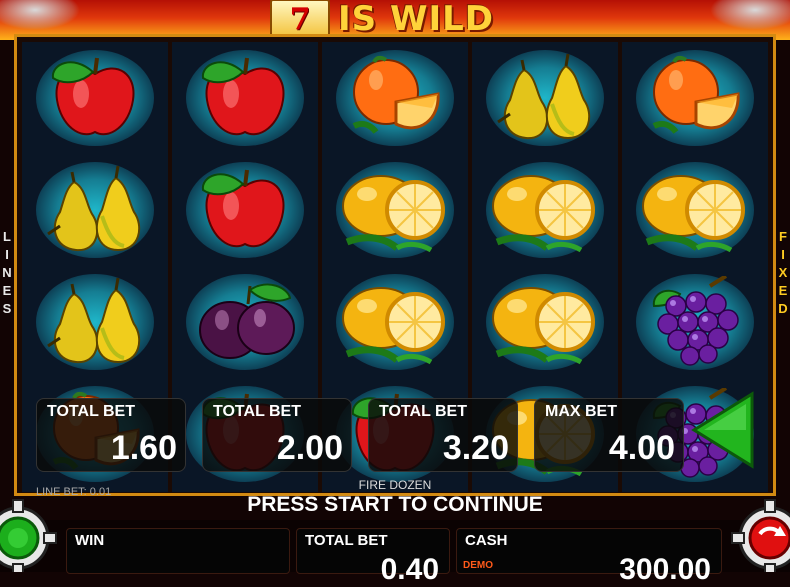  What do you see at coordinates (665, 569) in the screenshot?
I see `cash-value: 300.00` at bounding box center [665, 569].